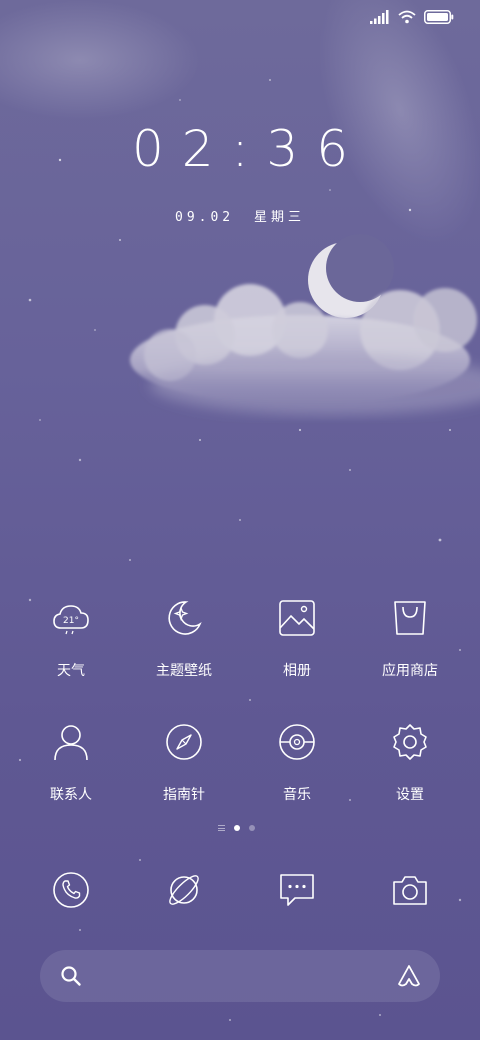 The width and height of the screenshot is (480, 1040). What do you see at coordinates (184, 890) in the screenshot?
I see `planet-icon` at bounding box center [184, 890].